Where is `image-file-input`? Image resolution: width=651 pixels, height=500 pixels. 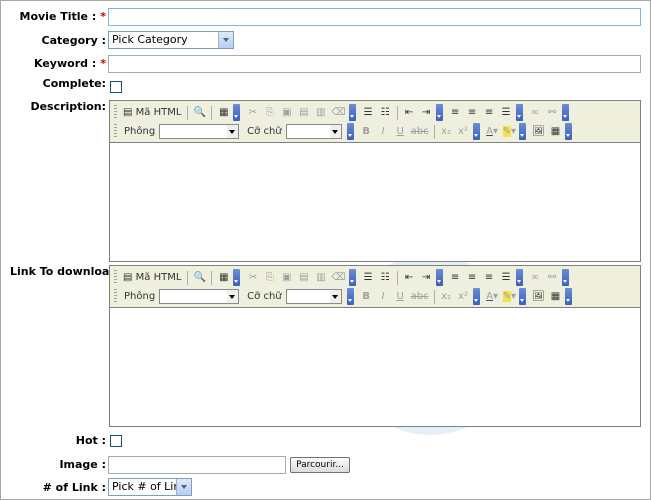
image-file-input is located at coordinates (197, 465).